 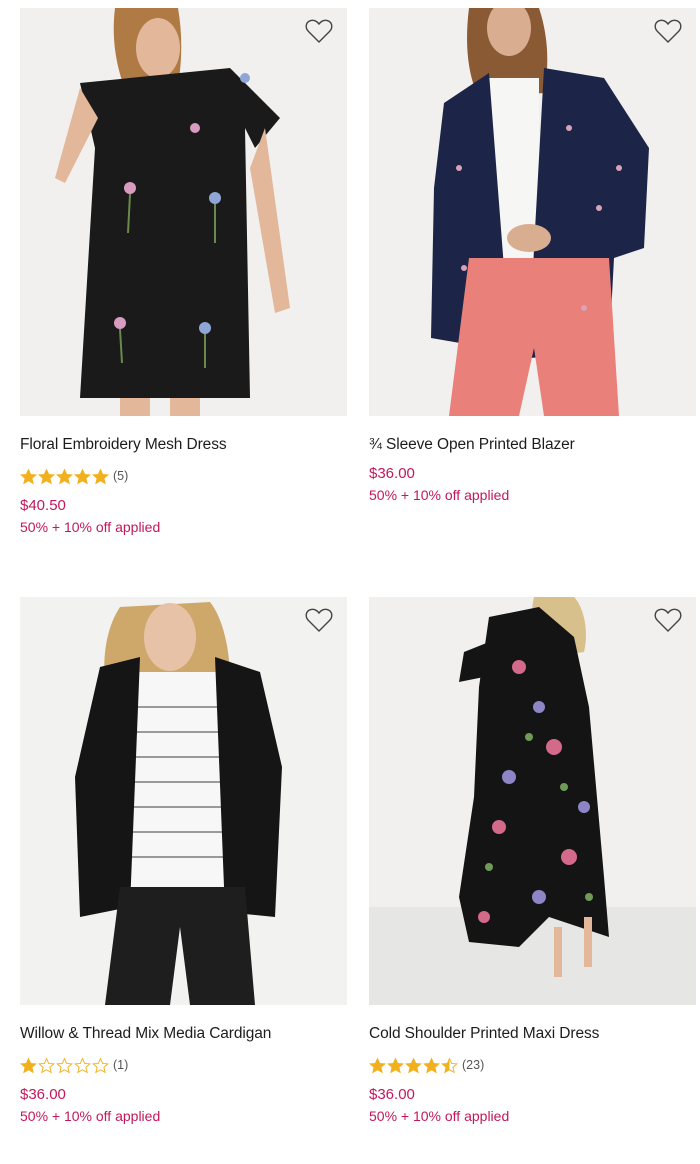 I want to click on product-title: Cold Shoulder Printed Maxi Dress, so click(x=532, y=1034).